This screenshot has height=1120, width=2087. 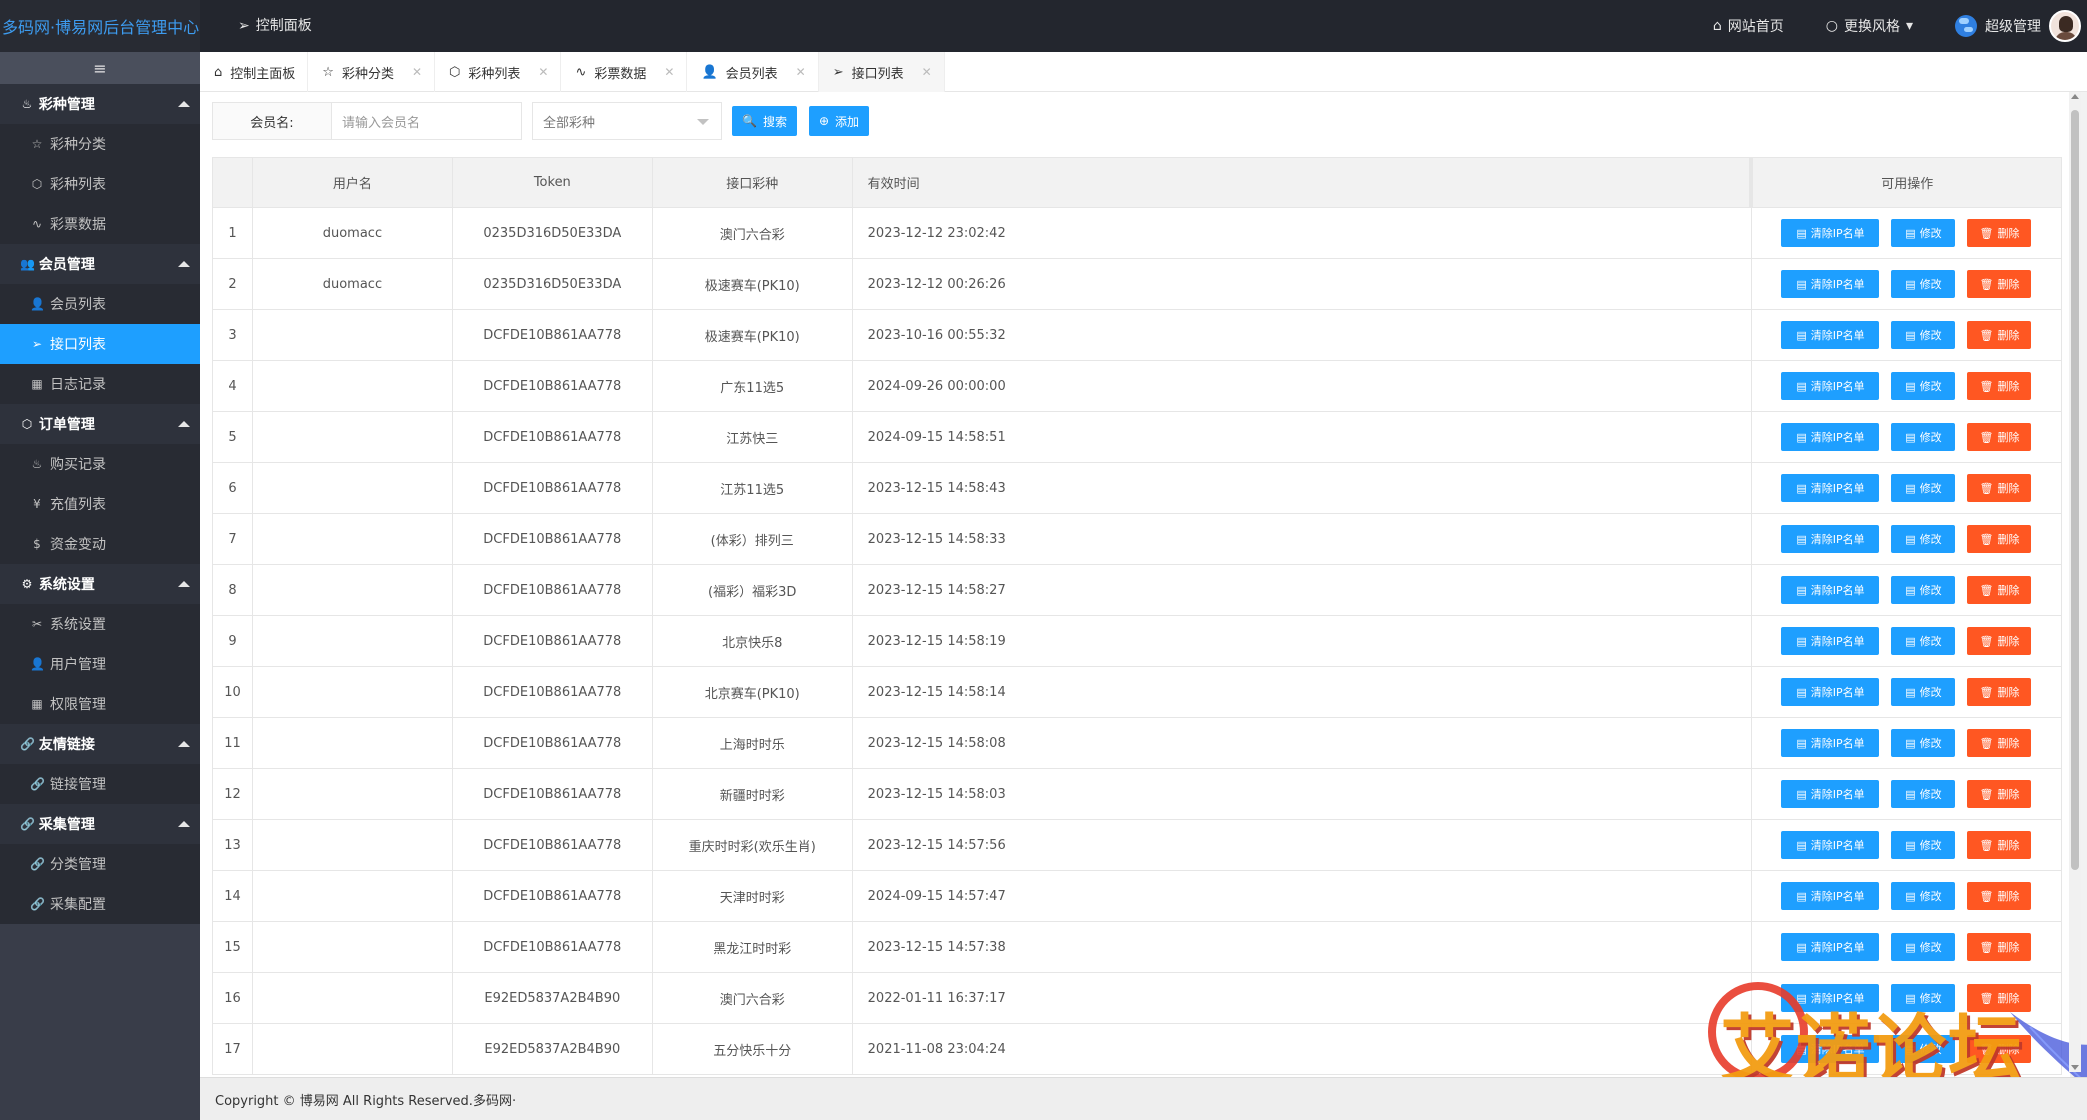 I want to click on vertical-scrollbar, so click(x=2075, y=582).